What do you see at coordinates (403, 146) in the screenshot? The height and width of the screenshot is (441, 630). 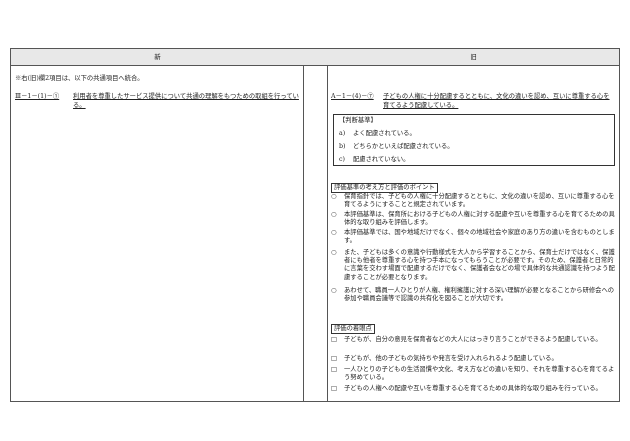 I see `judgment-b-text: どちらかといえば配慮されている。` at bounding box center [403, 146].